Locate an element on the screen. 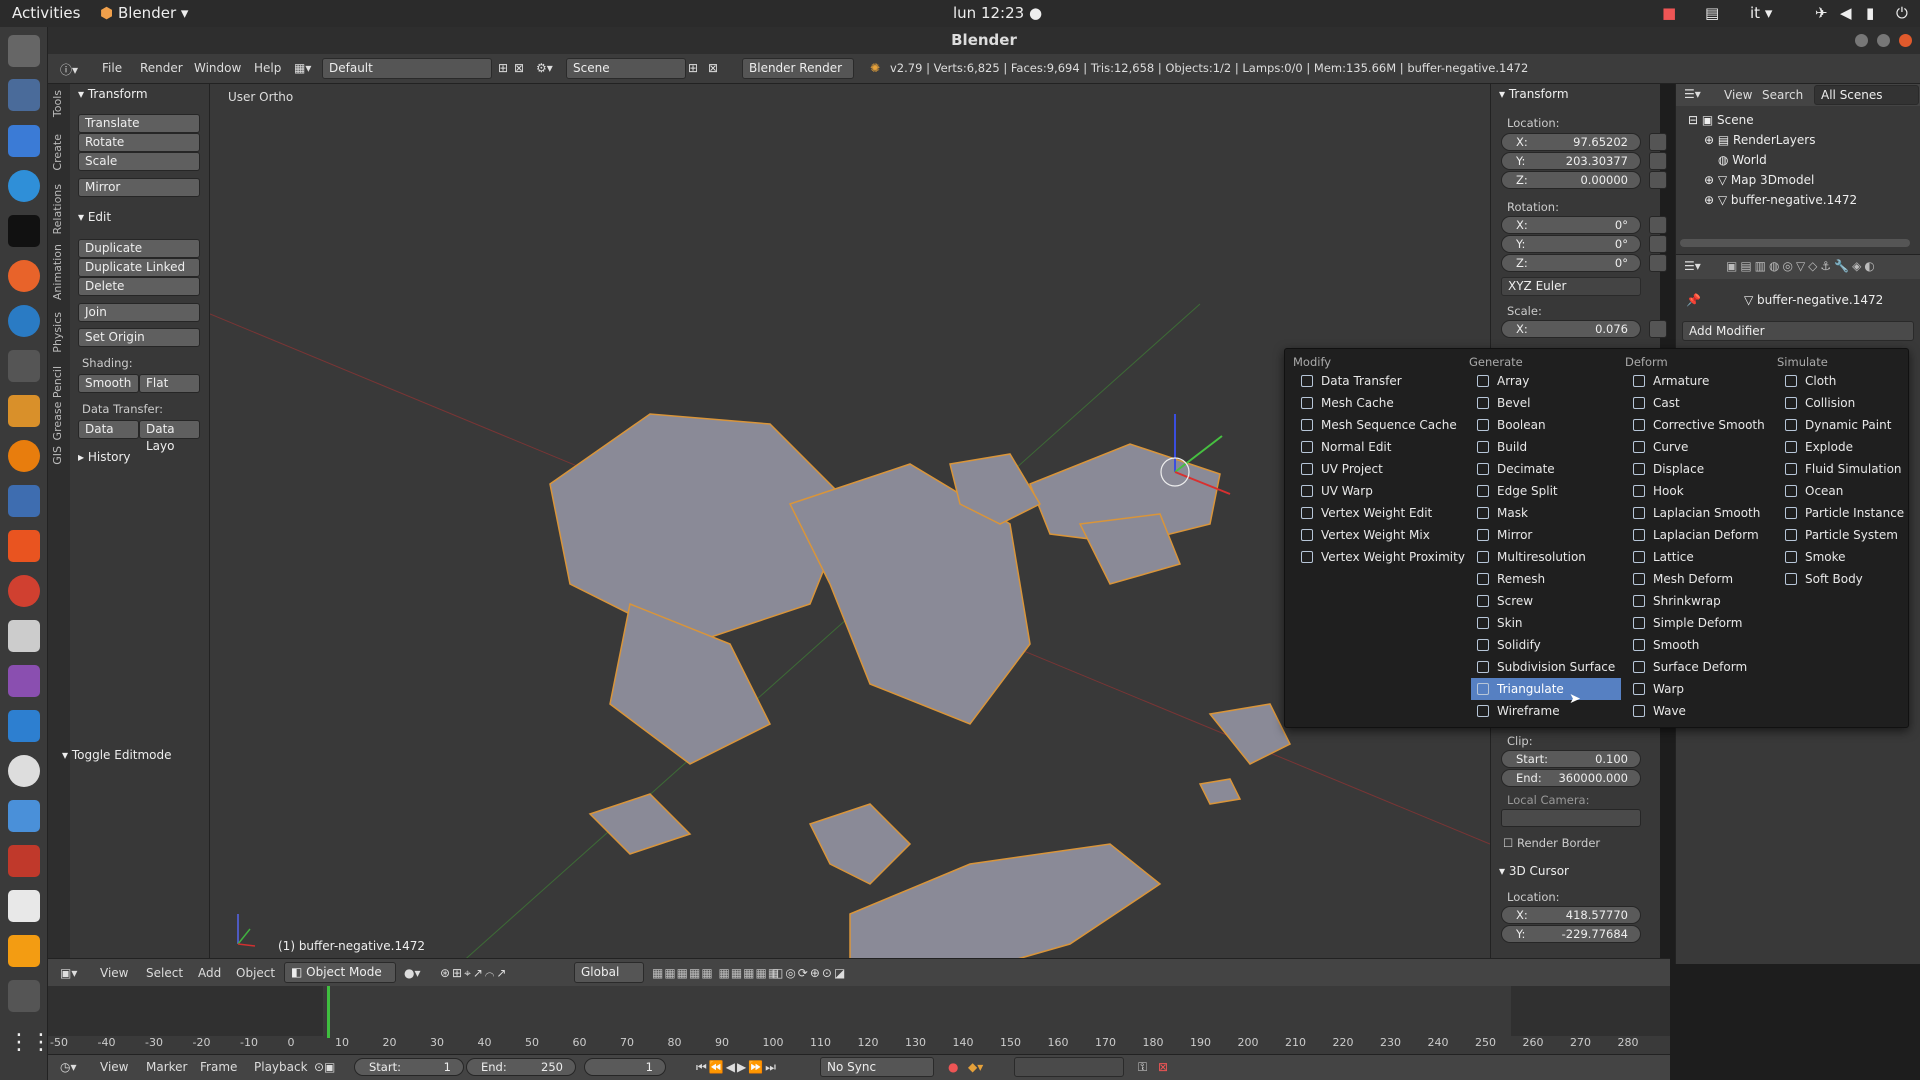 This screenshot has height=1080, width=1920. outliner-item-map-3dmodel: ⊕ ▽ Map 3Dmodel is located at coordinates (1759, 180).